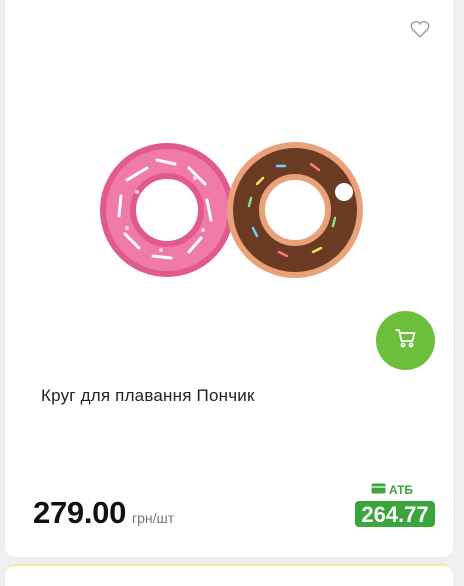 The width and height of the screenshot is (464, 586). Describe the element at coordinates (420, 29) in the screenshot. I see `favorite-heart-icon` at that location.